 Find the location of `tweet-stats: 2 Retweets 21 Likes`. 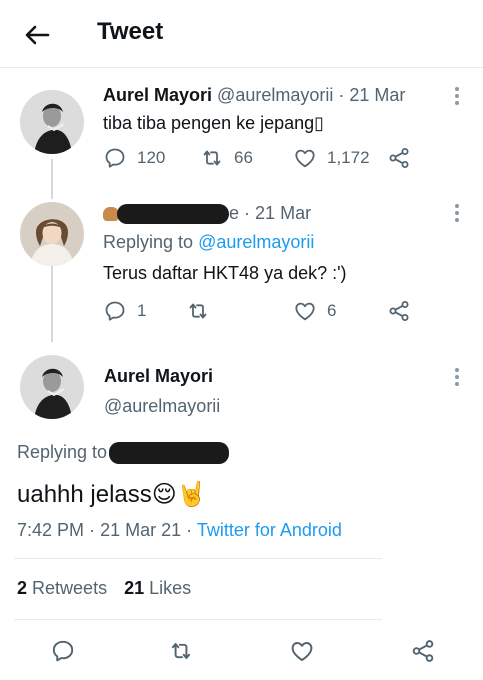

tweet-stats: 2 Retweets 21 Likes is located at coordinates (104, 588).